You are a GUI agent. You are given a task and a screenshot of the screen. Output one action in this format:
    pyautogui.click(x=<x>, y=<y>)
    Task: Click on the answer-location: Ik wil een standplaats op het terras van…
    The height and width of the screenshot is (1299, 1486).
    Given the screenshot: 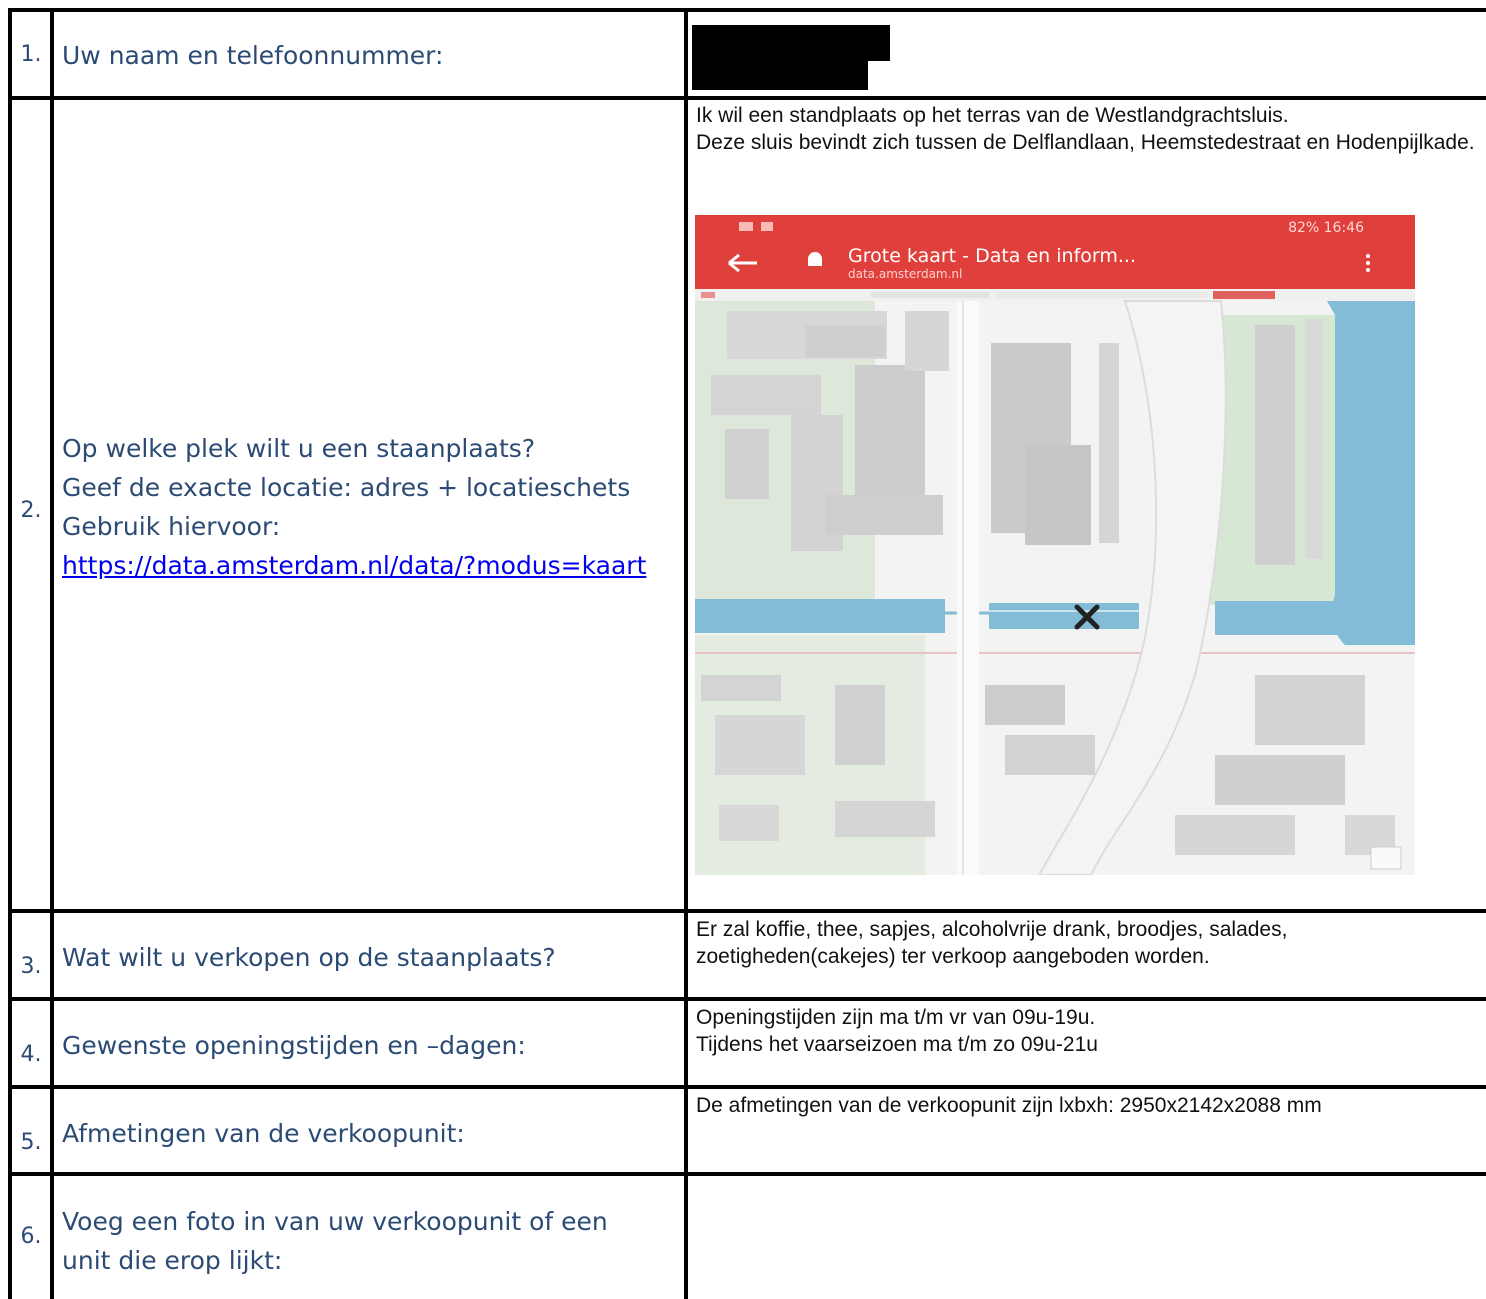 What is the action you would take?
    pyautogui.click(x=1085, y=129)
    